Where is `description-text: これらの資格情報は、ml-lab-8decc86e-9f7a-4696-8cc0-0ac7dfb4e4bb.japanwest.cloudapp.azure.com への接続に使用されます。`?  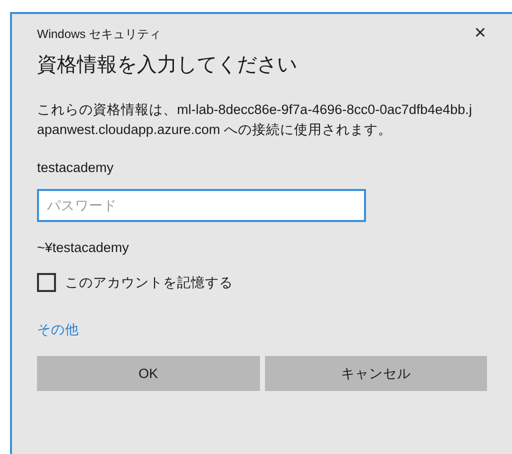
description-text: これらの資格情報は、ml-lab-8decc86e-9f7a-4696-8cc0-0ac7dfb4e4bb.japanwest.cloudapp.azure.com への接続に使用されます。 is located at coordinates (255, 120).